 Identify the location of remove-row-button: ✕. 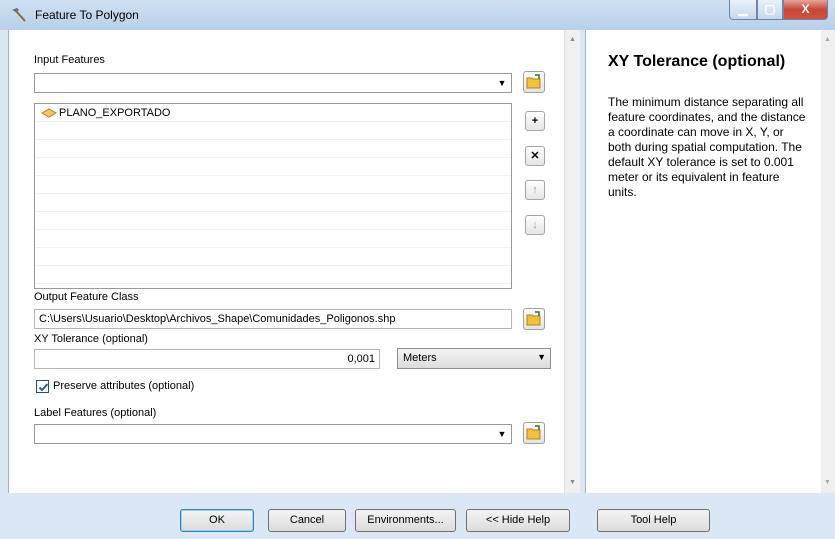
(535, 156).